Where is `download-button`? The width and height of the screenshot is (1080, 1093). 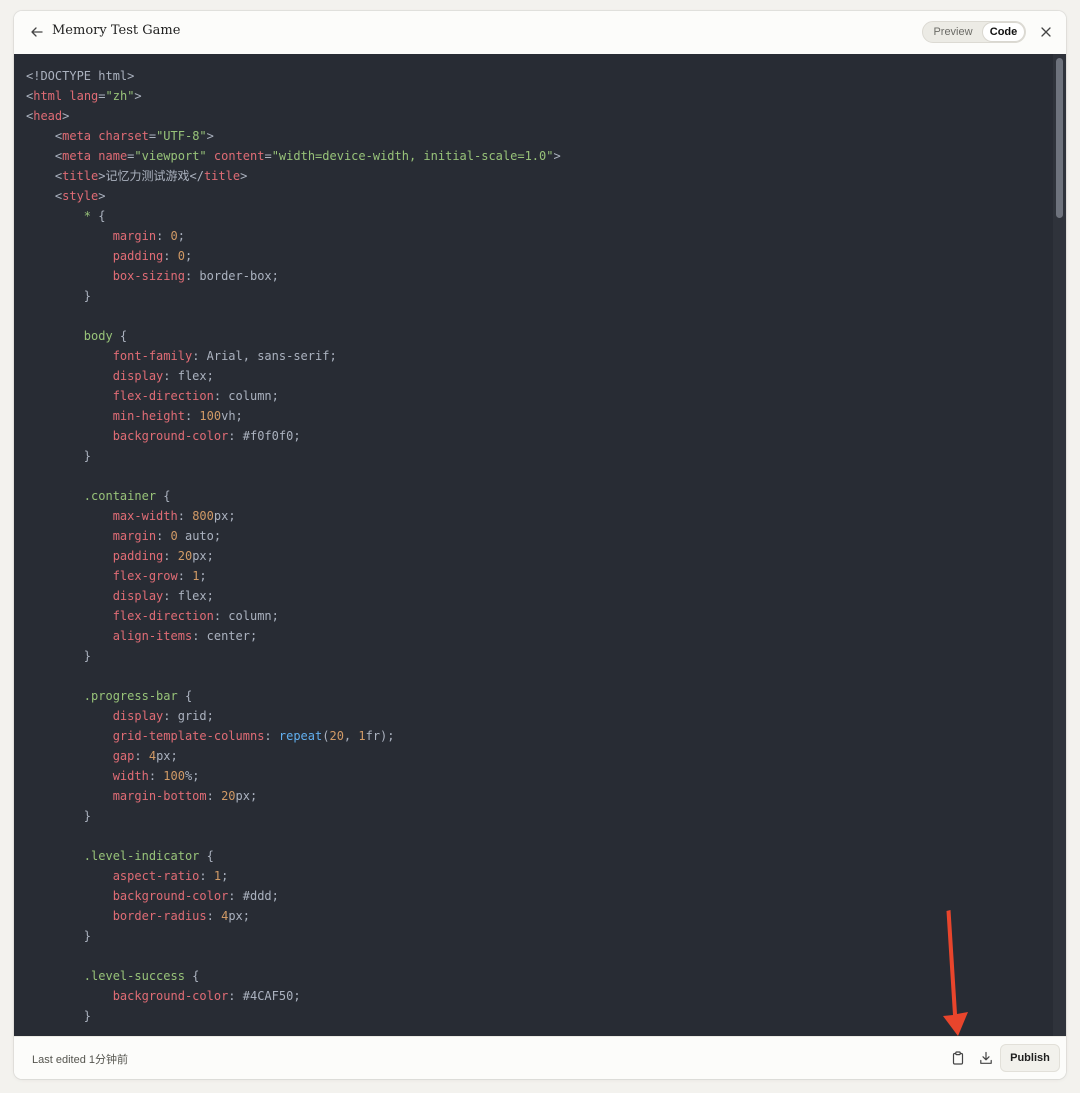 download-button is located at coordinates (986, 1058).